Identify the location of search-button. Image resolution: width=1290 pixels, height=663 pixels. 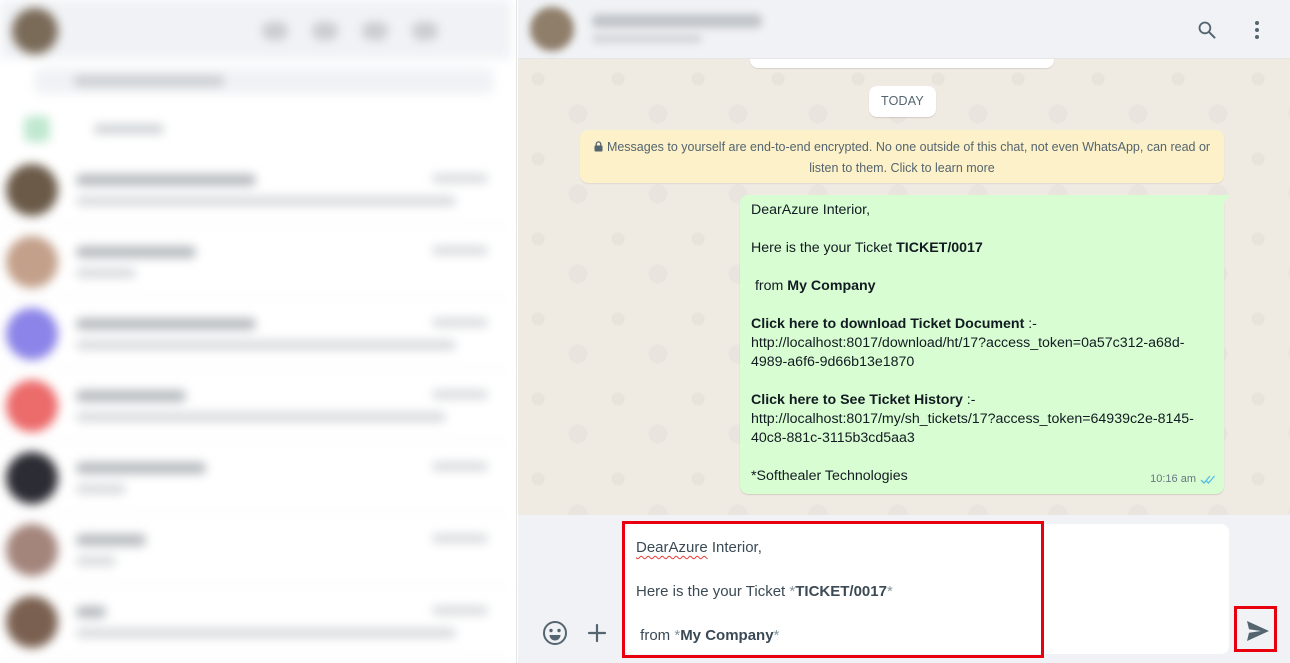
(1207, 30).